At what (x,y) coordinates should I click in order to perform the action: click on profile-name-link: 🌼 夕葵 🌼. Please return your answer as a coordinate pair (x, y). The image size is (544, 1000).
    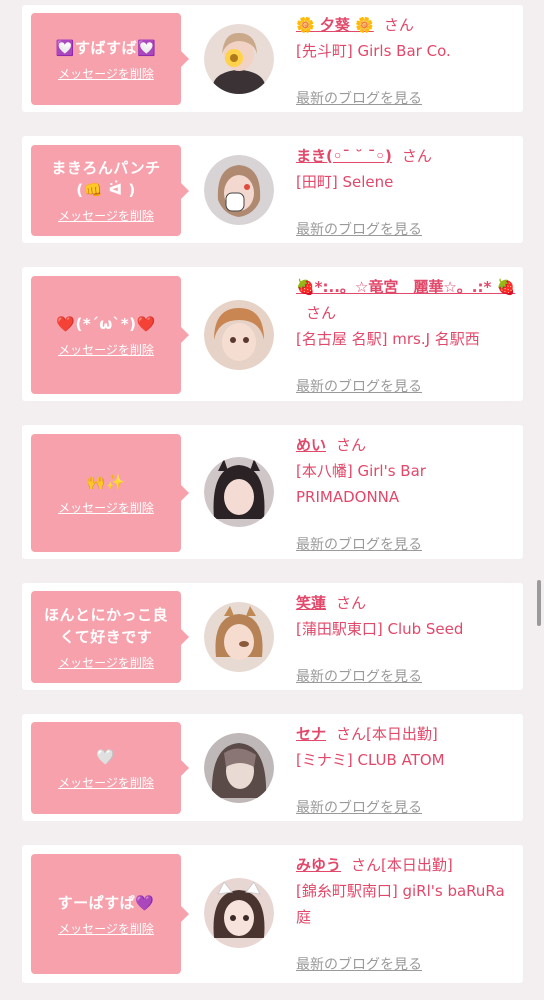
    Looking at the image, I should click on (335, 25).